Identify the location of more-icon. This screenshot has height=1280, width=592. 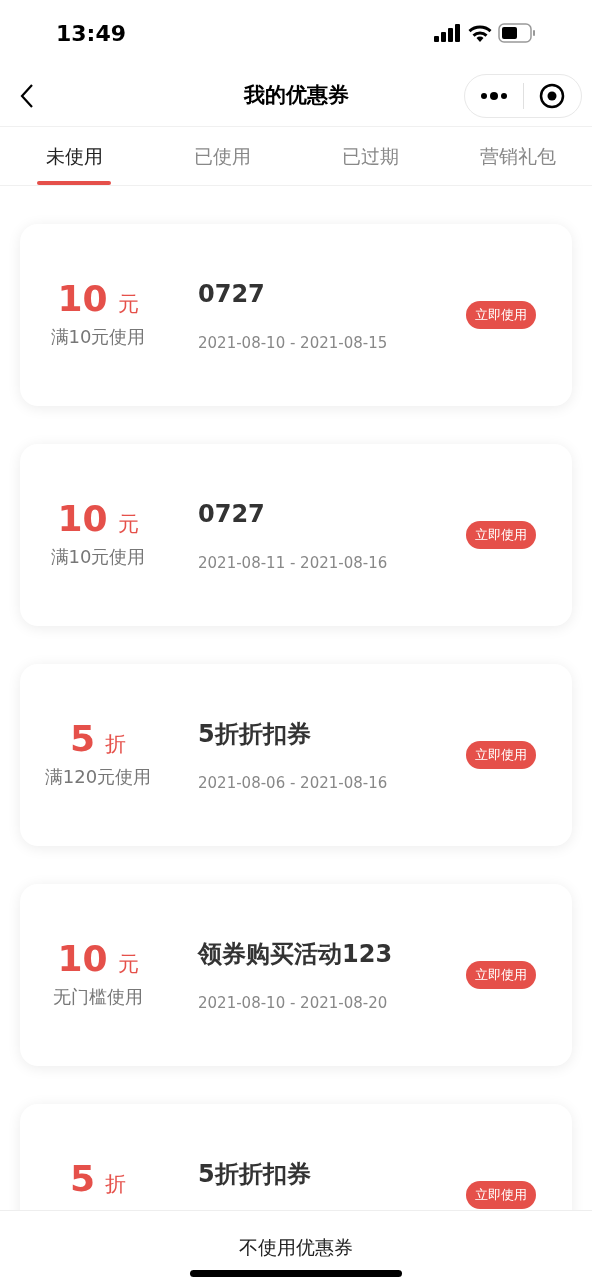
(493, 96).